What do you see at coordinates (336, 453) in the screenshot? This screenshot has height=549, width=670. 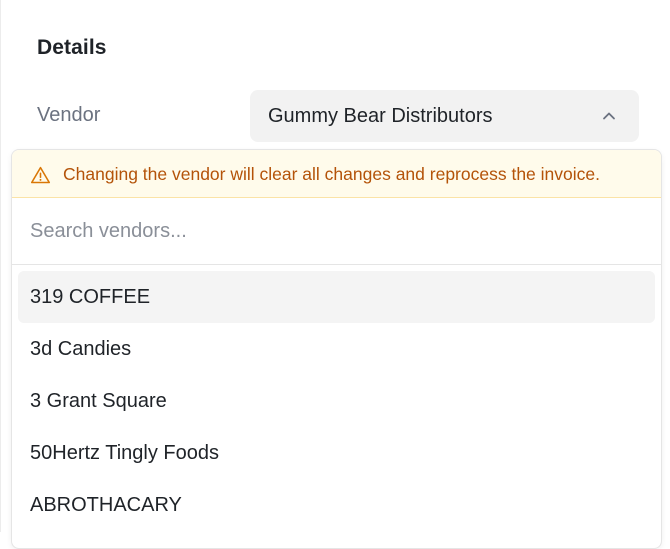 I see `vendor-option: 50Hertz Tingly Foods` at bounding box center [336, 453].